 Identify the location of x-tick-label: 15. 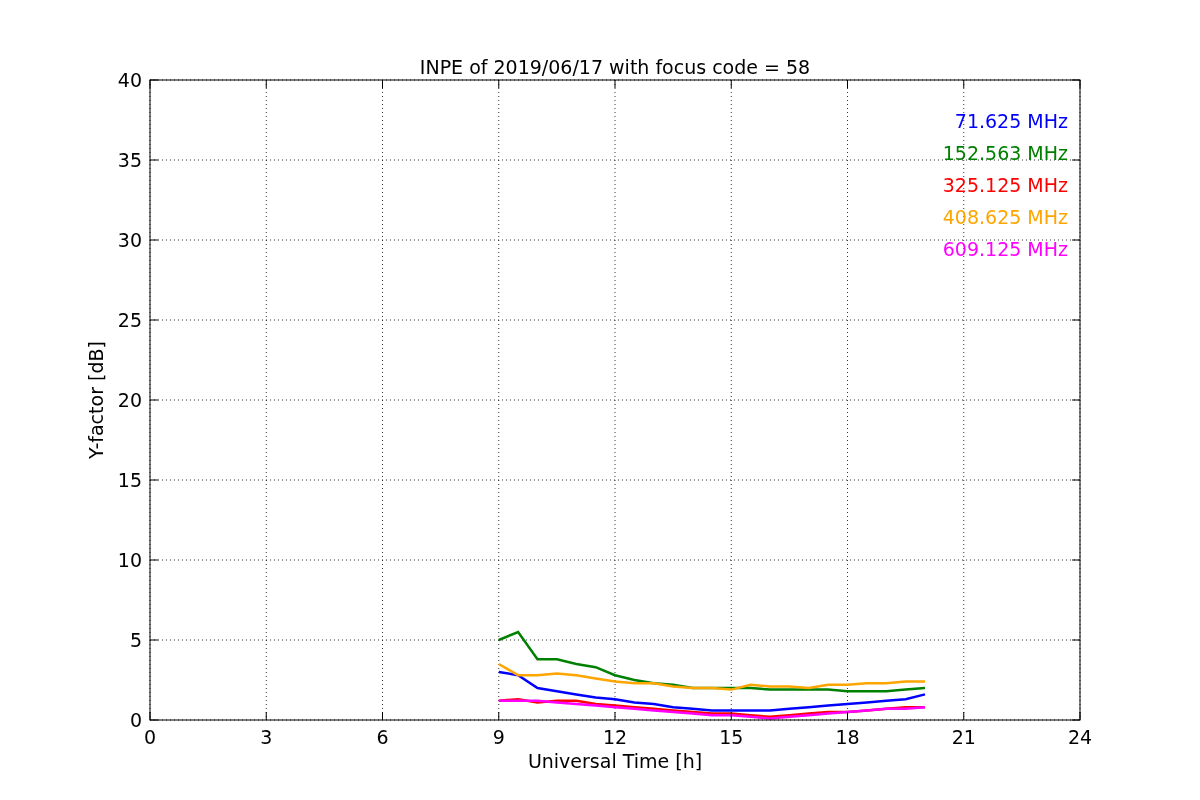
(731, 737).